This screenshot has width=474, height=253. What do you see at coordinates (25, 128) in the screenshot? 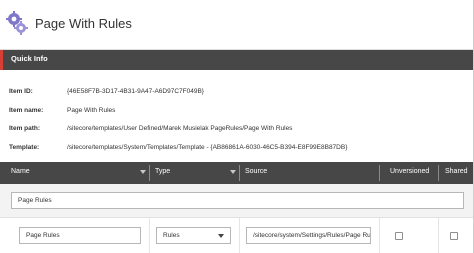
I see `info-key: Item path:` at bounding box center [25, 128].